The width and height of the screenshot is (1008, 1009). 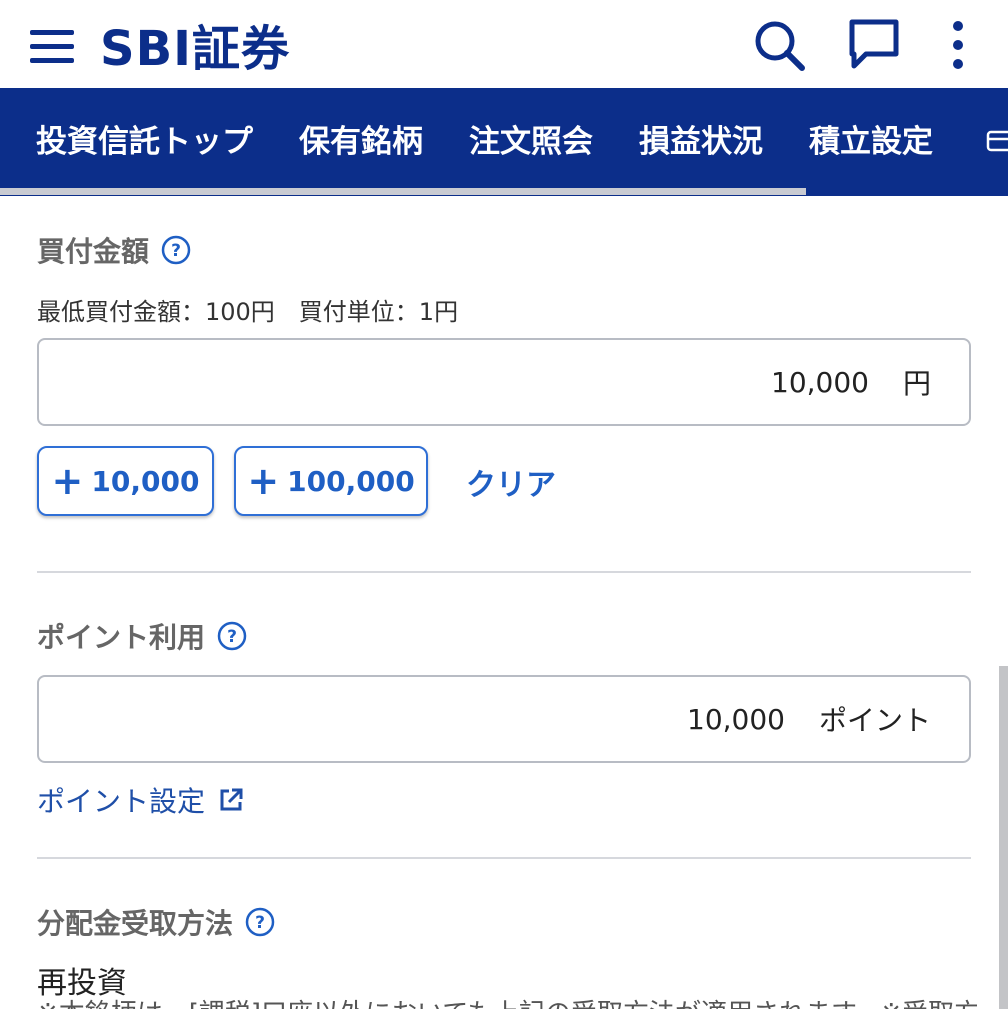 I want to click on tab-order-inquiry: 注文照会, so click(x=531, y=138).